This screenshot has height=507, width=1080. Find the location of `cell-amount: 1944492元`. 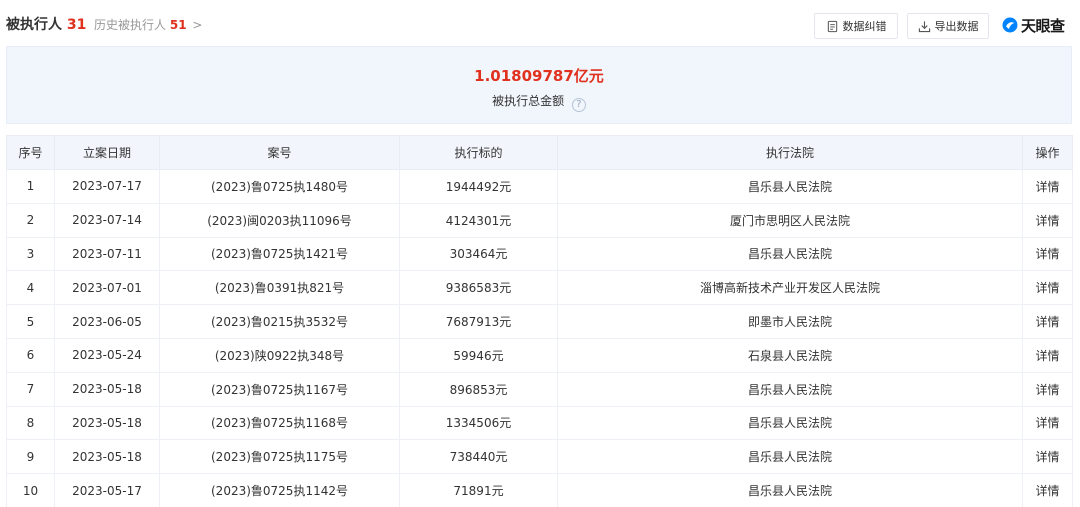

cell-amount: 1944492元 is located at coordinates (478, 186).